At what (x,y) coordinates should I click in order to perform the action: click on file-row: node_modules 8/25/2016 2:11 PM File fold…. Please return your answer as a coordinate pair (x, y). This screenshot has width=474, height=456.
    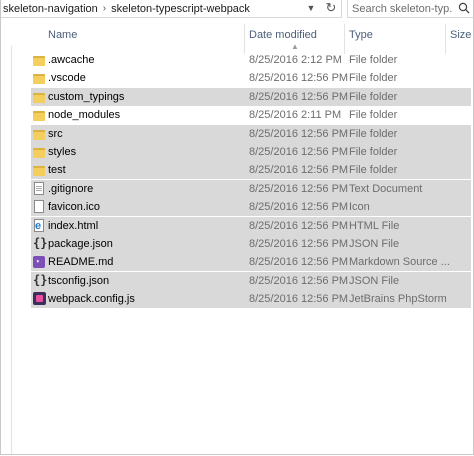
    Looking at the image, I should click on (251, 115).